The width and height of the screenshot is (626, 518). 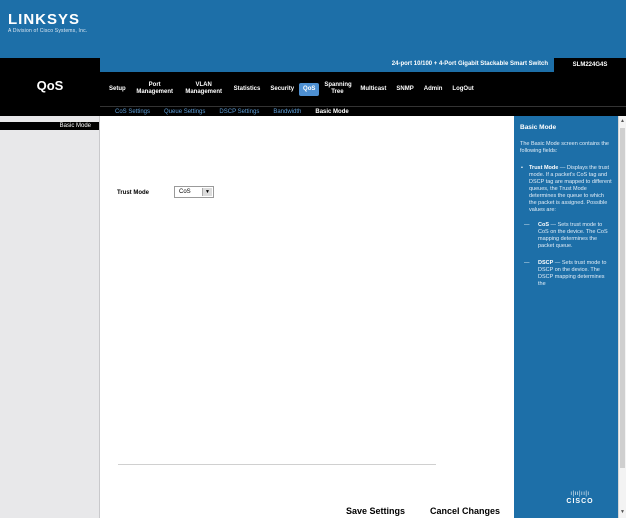 What do you see at coordinates (580, 501) in the screenshot?
I see `cisco-wordmark: CISCO` at bounding box center [580, 501].